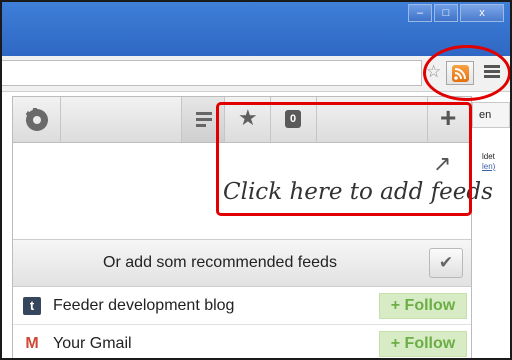 This screenshot has width=512, height=360. Describe the element at coordinates (488, 156) in the screenshot. I see `page-text: ldet` at that location.